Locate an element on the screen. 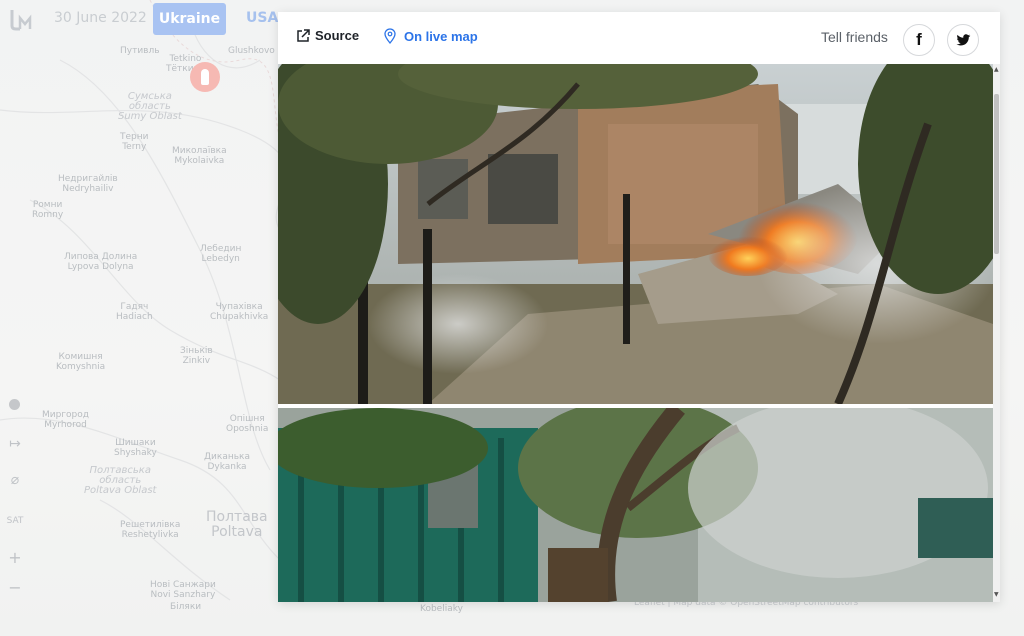 This screenshot has height=636, width=1024. satellite-toggle: SAT is located at coordinates (15, 521).